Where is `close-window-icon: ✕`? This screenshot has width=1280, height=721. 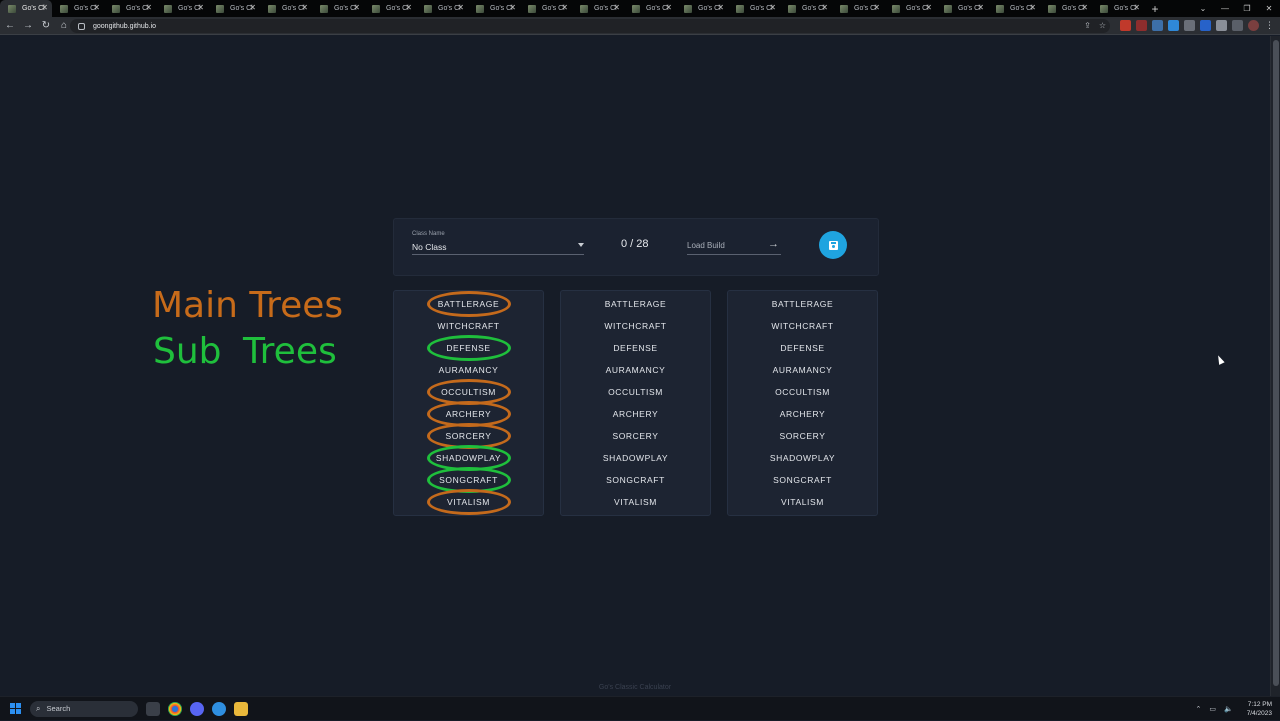
close-window-icon: ✕ is located at coordinates (1269, 8).